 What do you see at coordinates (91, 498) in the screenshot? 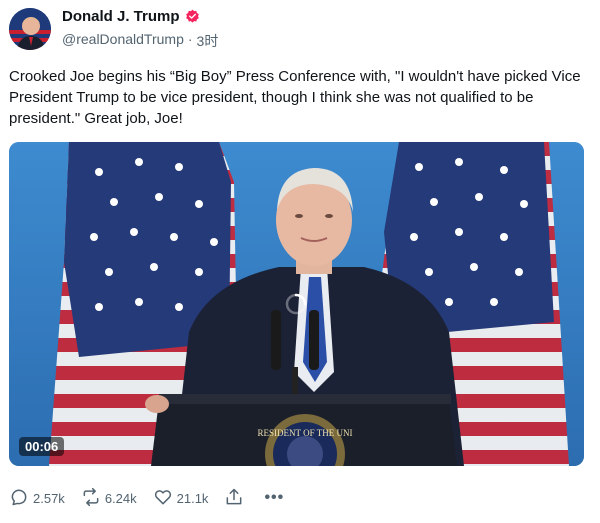
I see `repost-icon` at bounding box center [91, 498].